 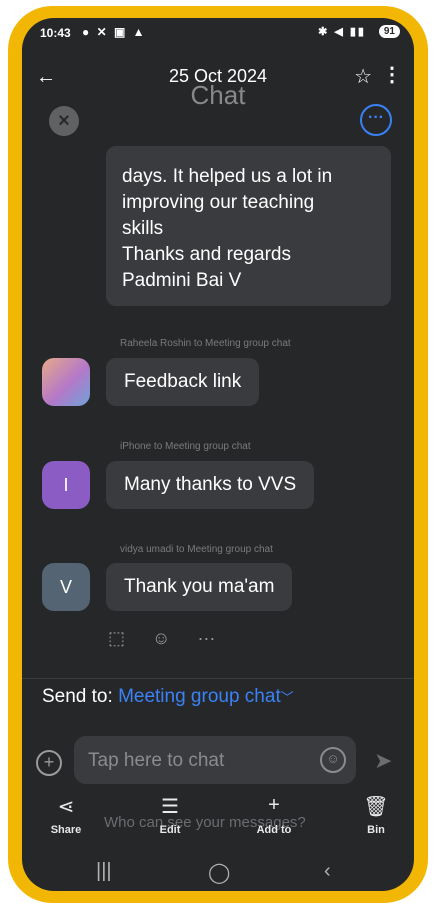 What do you see at coordinates (287, 697) in the screenshot?
I see `chevron-down-icon: ﹀` at bounding box center [287, 697].